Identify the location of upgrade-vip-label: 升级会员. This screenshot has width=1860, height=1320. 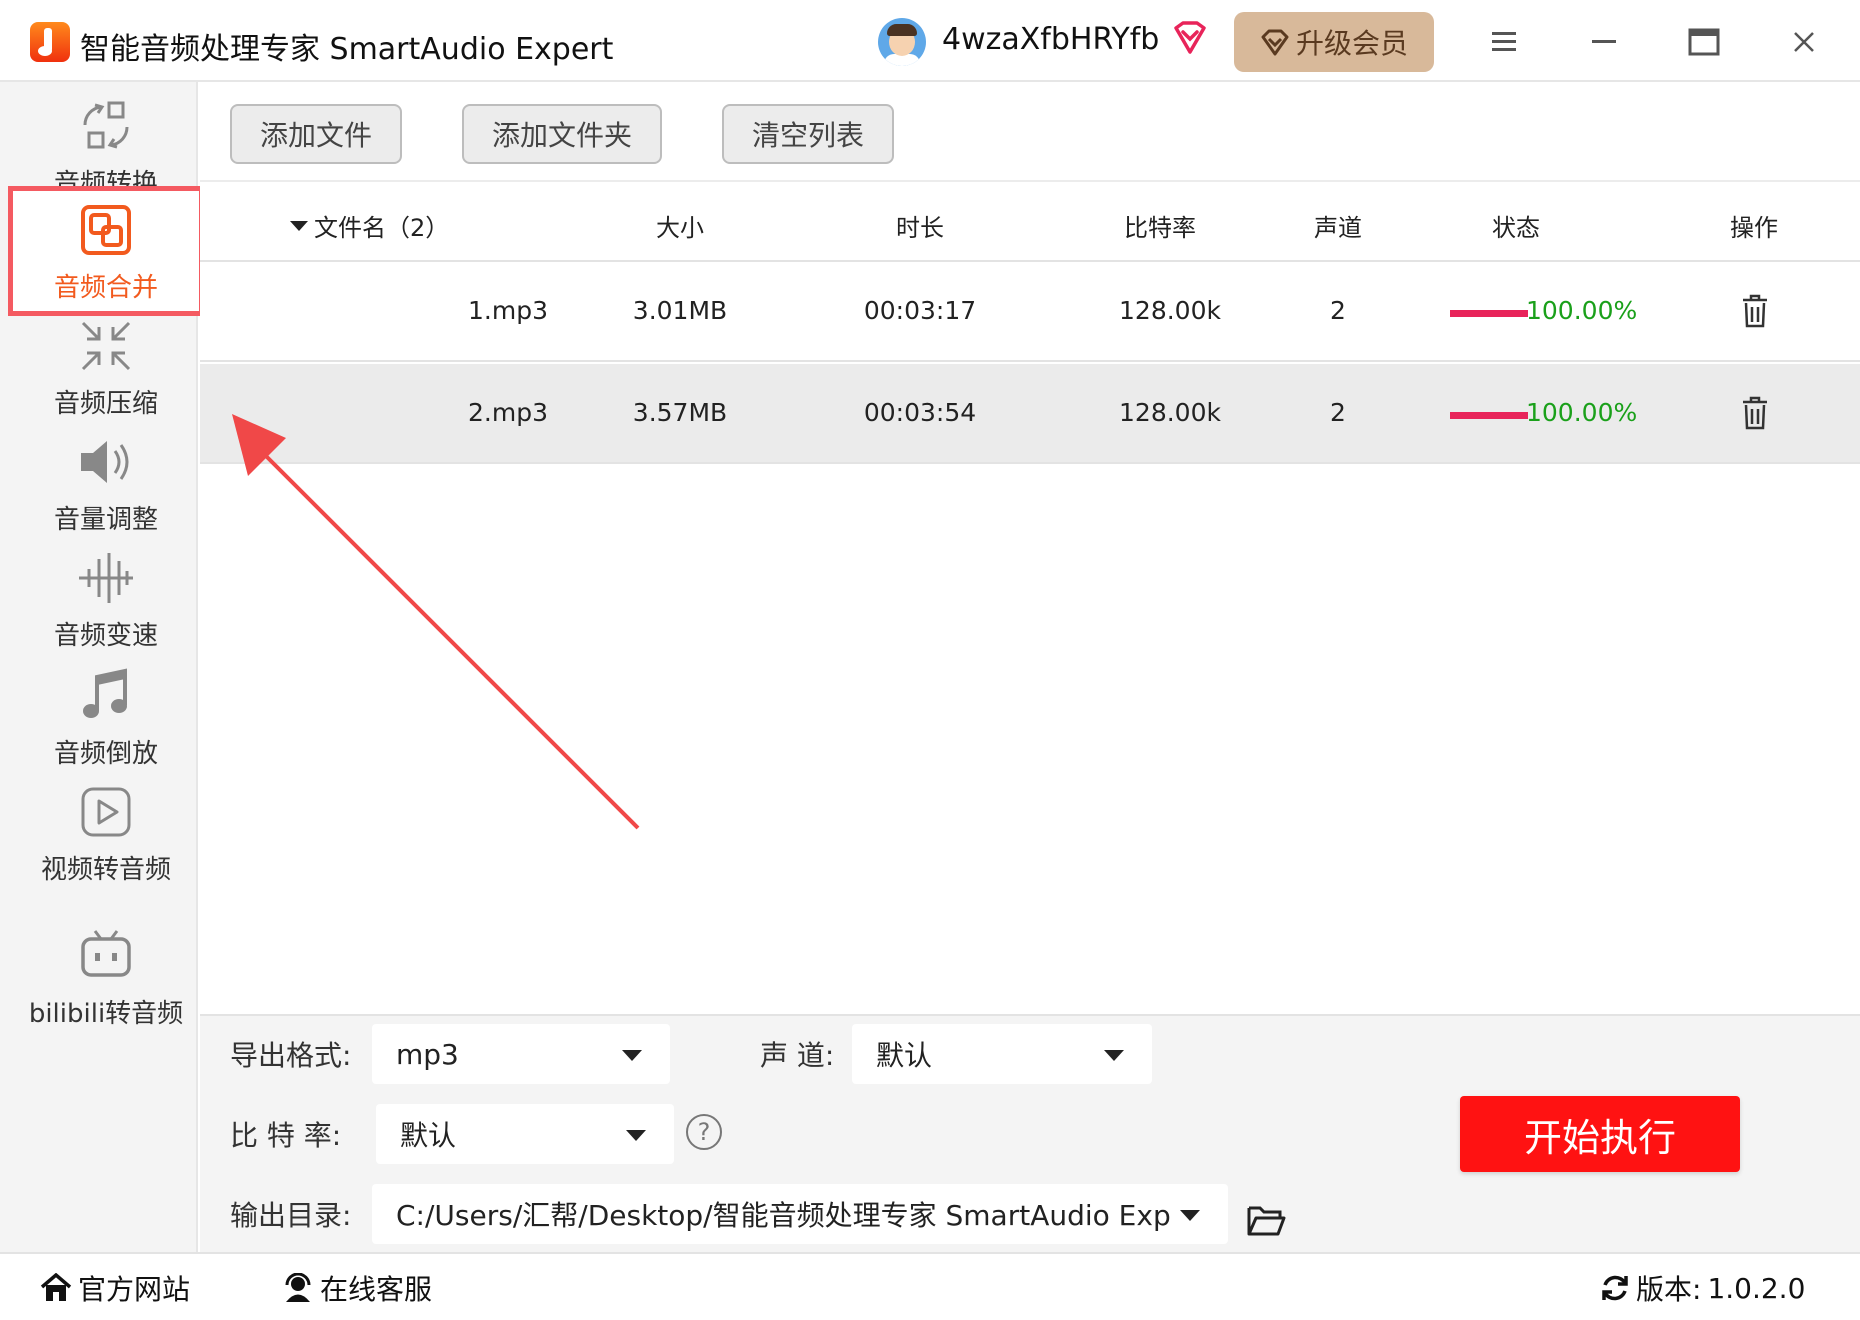
(1351, 43).